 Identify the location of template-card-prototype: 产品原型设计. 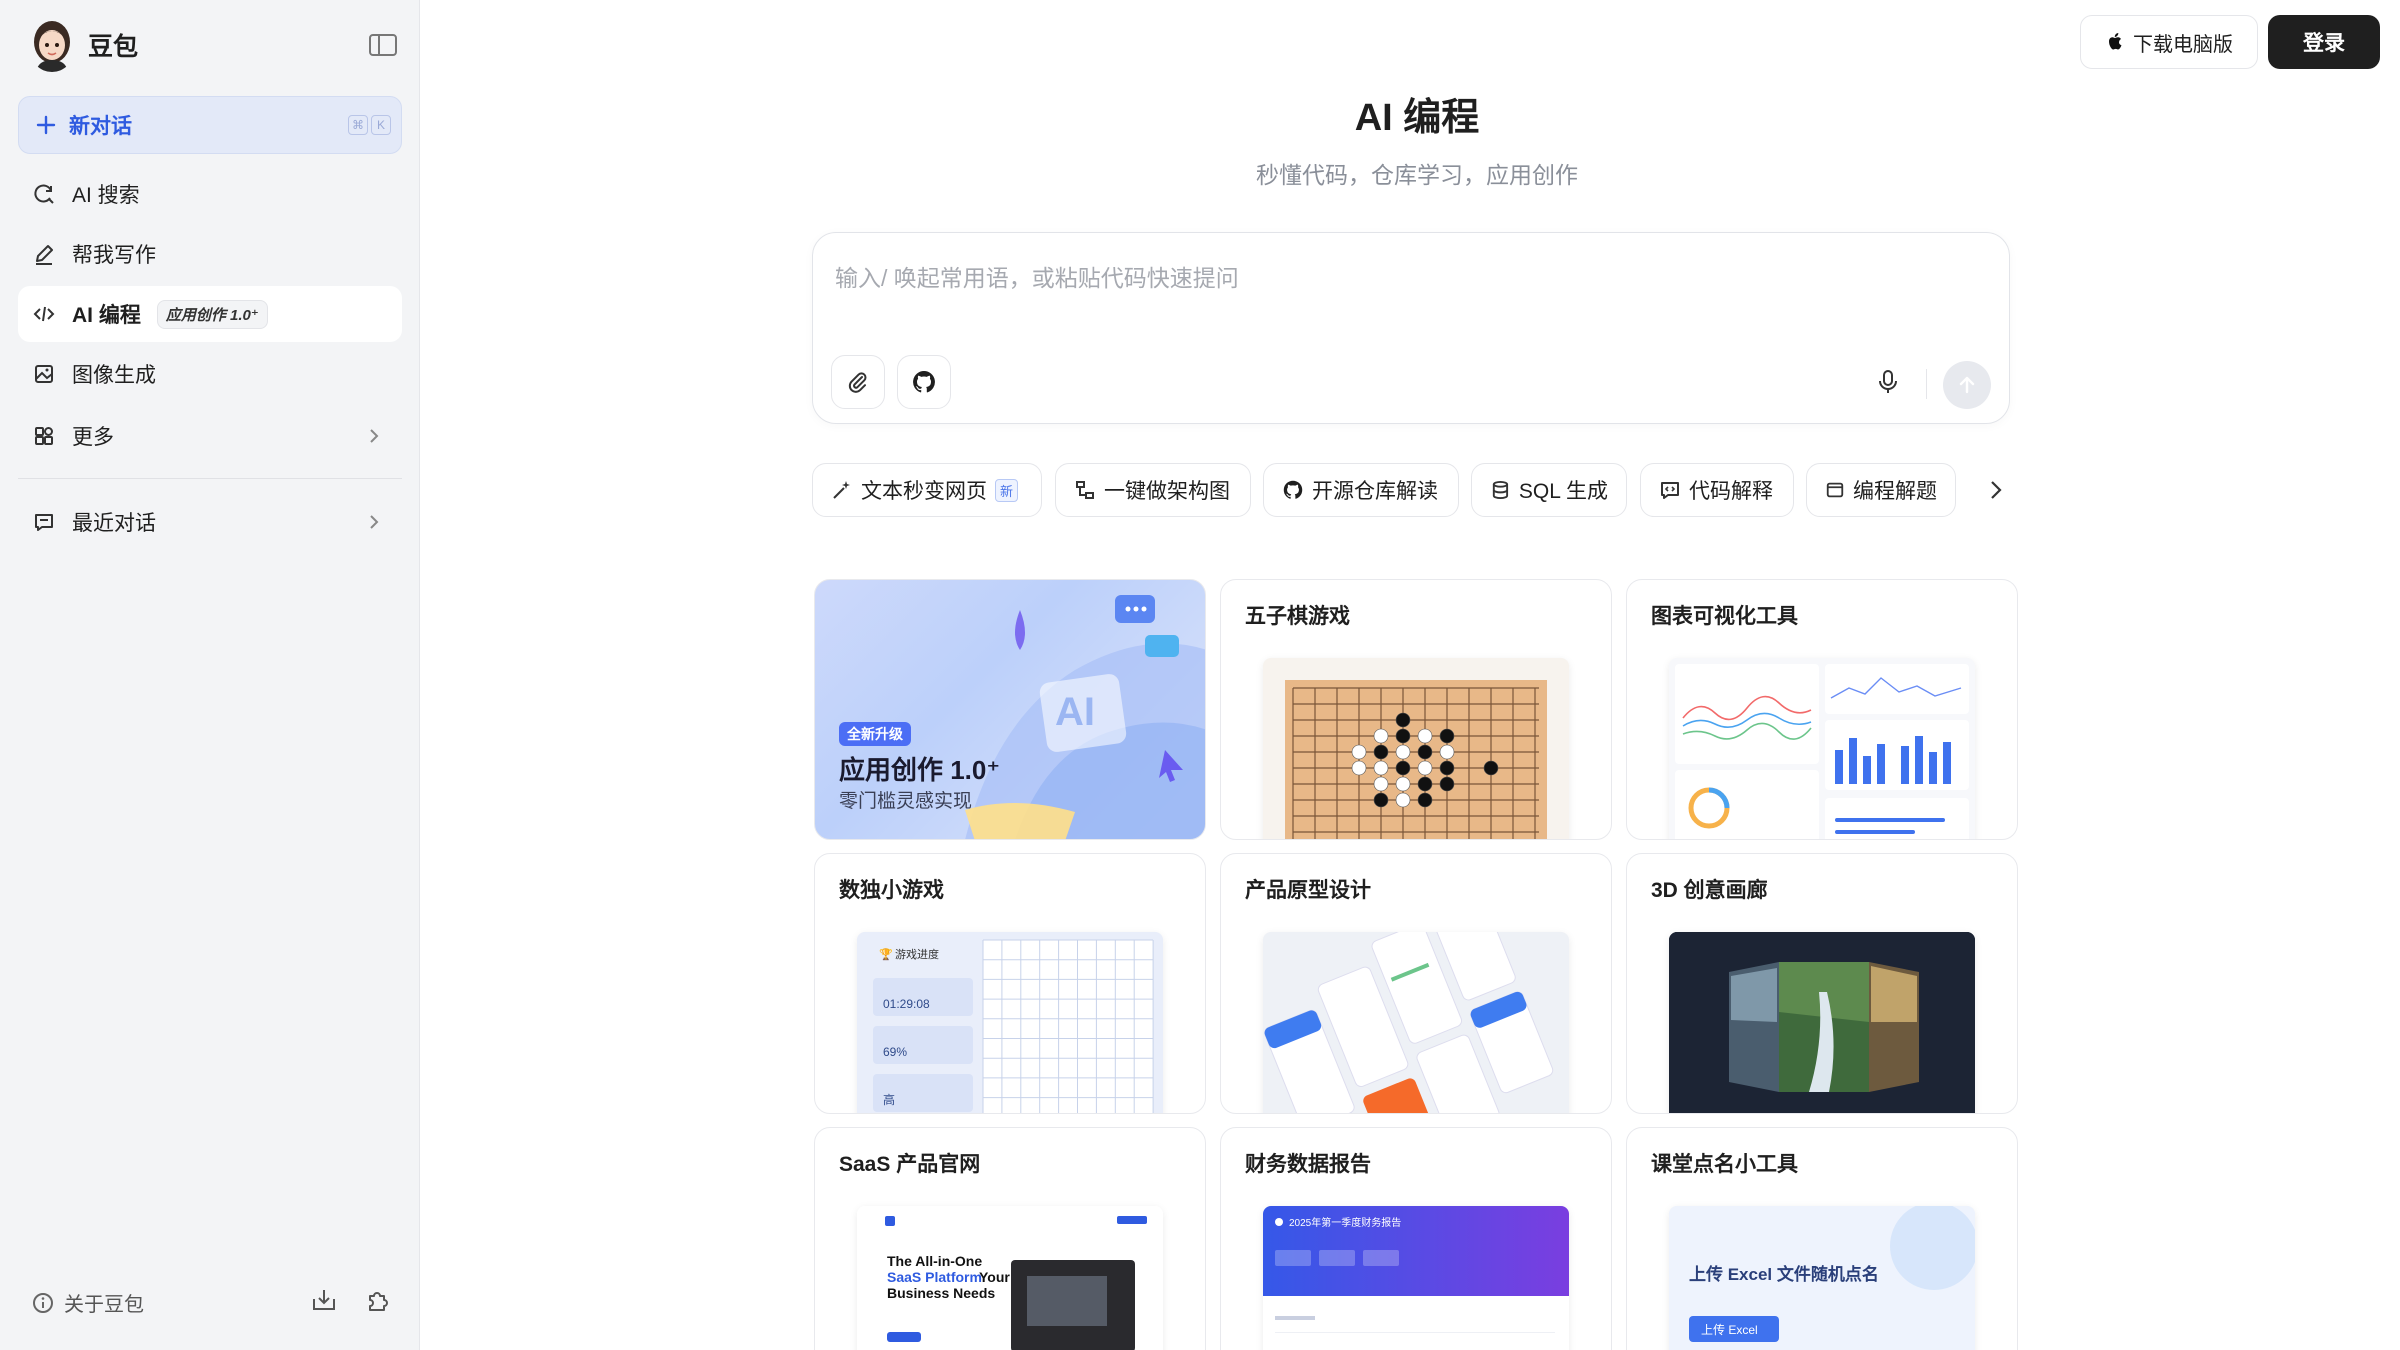
(1416, 983).